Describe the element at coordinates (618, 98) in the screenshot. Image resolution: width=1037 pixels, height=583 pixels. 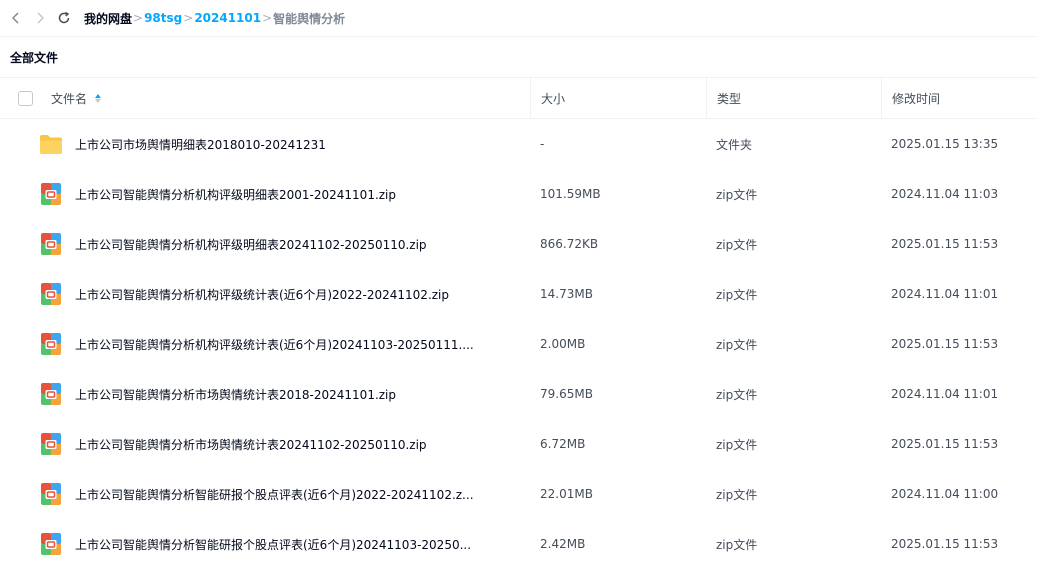
I see `column-header-size: 大小` at that location.